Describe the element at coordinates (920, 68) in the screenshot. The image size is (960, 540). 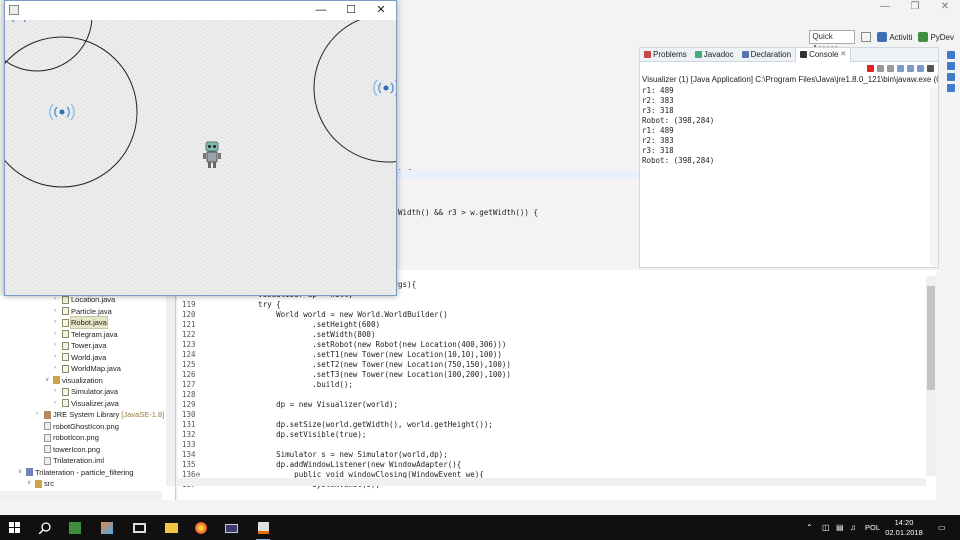
I see `pin-console-icon` at that location.